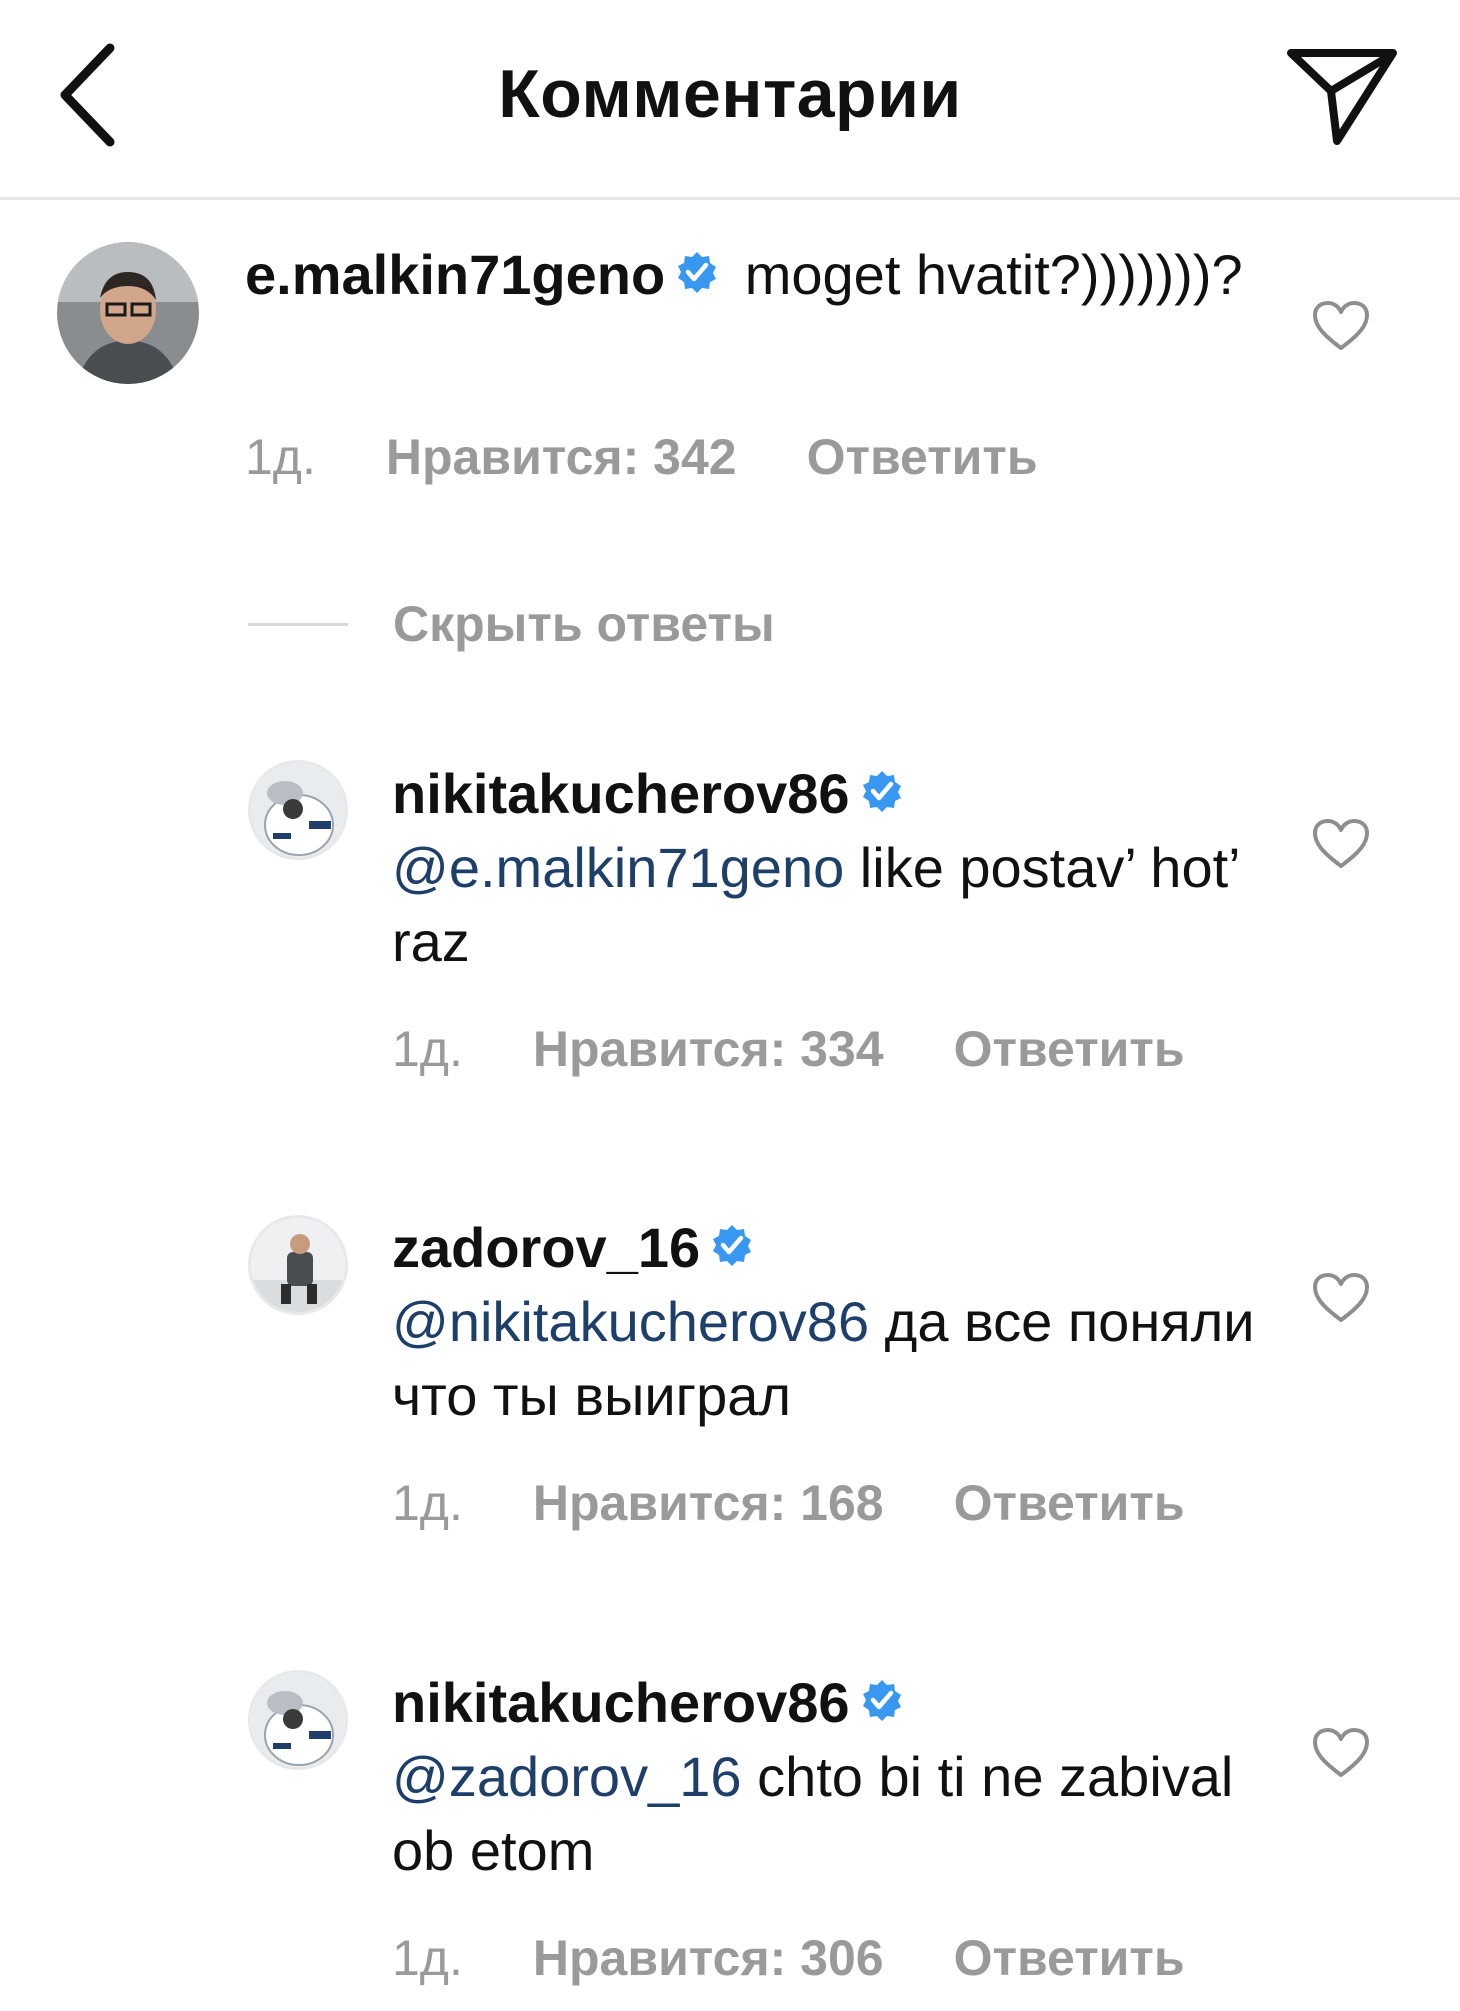 This screenshot has height=2011, width=1460. I want to click on header-bar: Комментарии, so click(730, 100).